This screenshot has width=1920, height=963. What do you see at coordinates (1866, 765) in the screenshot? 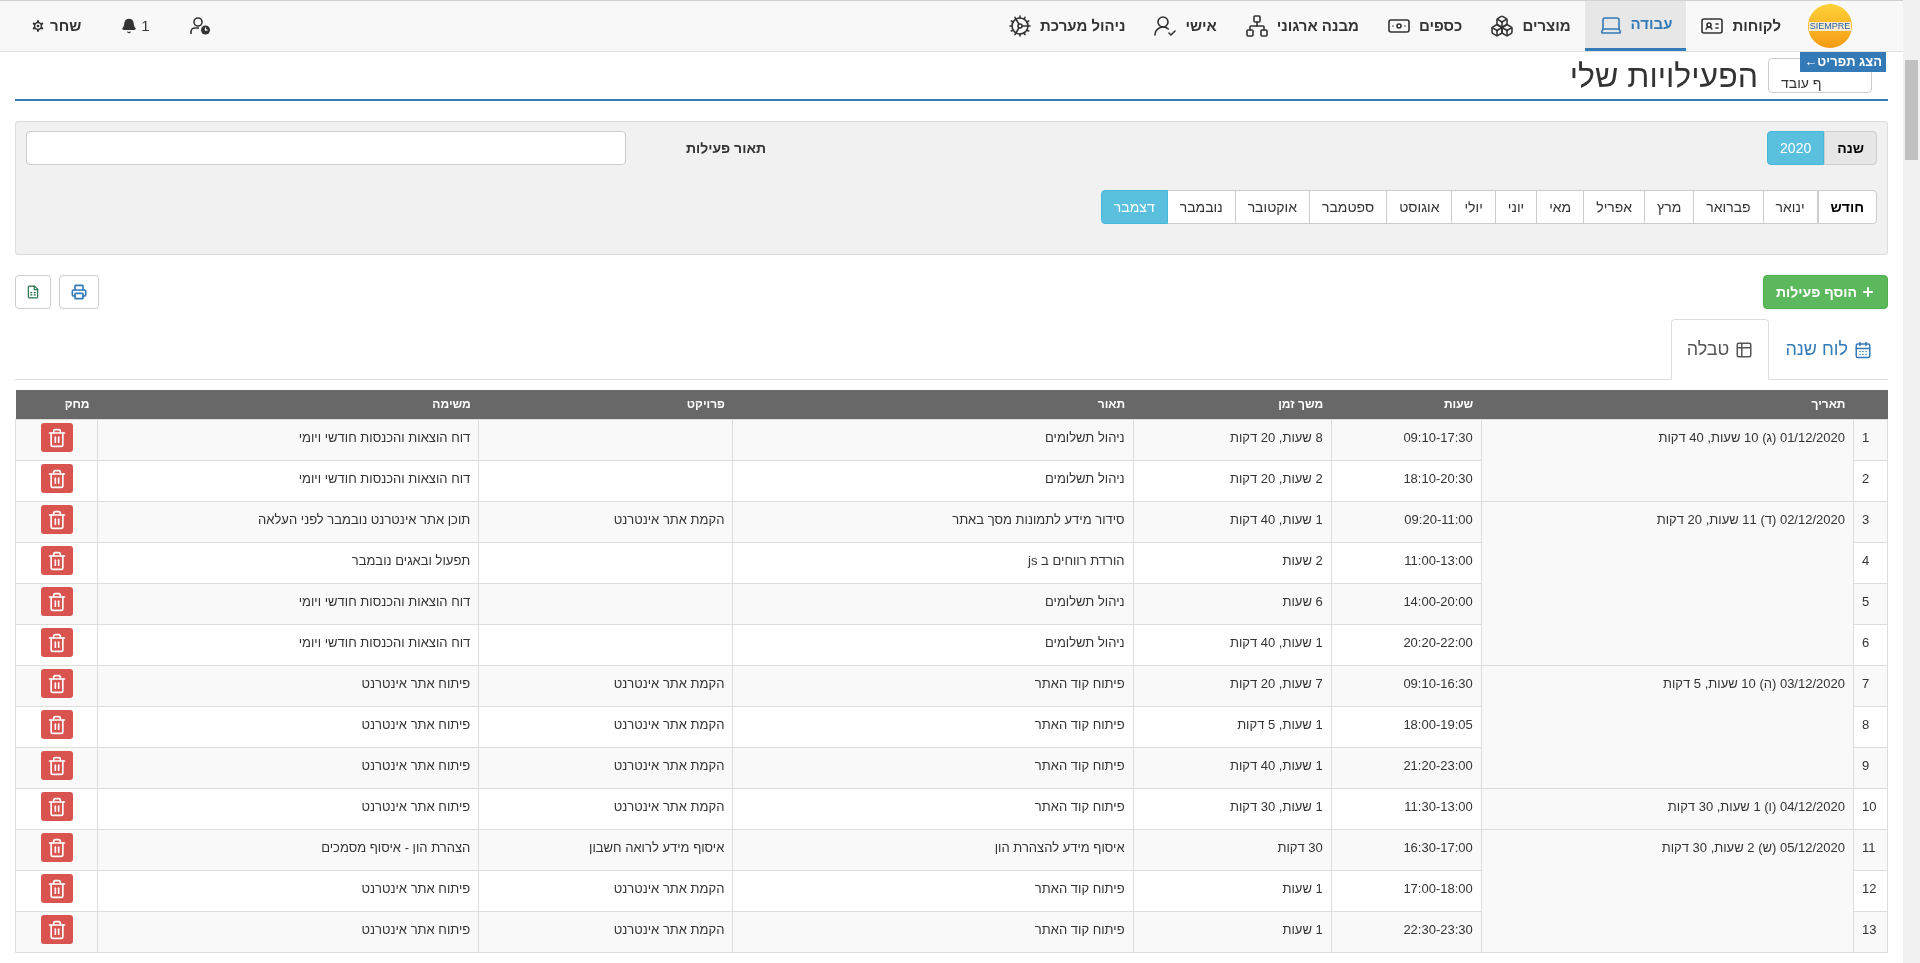
I see `row-number: 9` at bounding box center [1866, 765].